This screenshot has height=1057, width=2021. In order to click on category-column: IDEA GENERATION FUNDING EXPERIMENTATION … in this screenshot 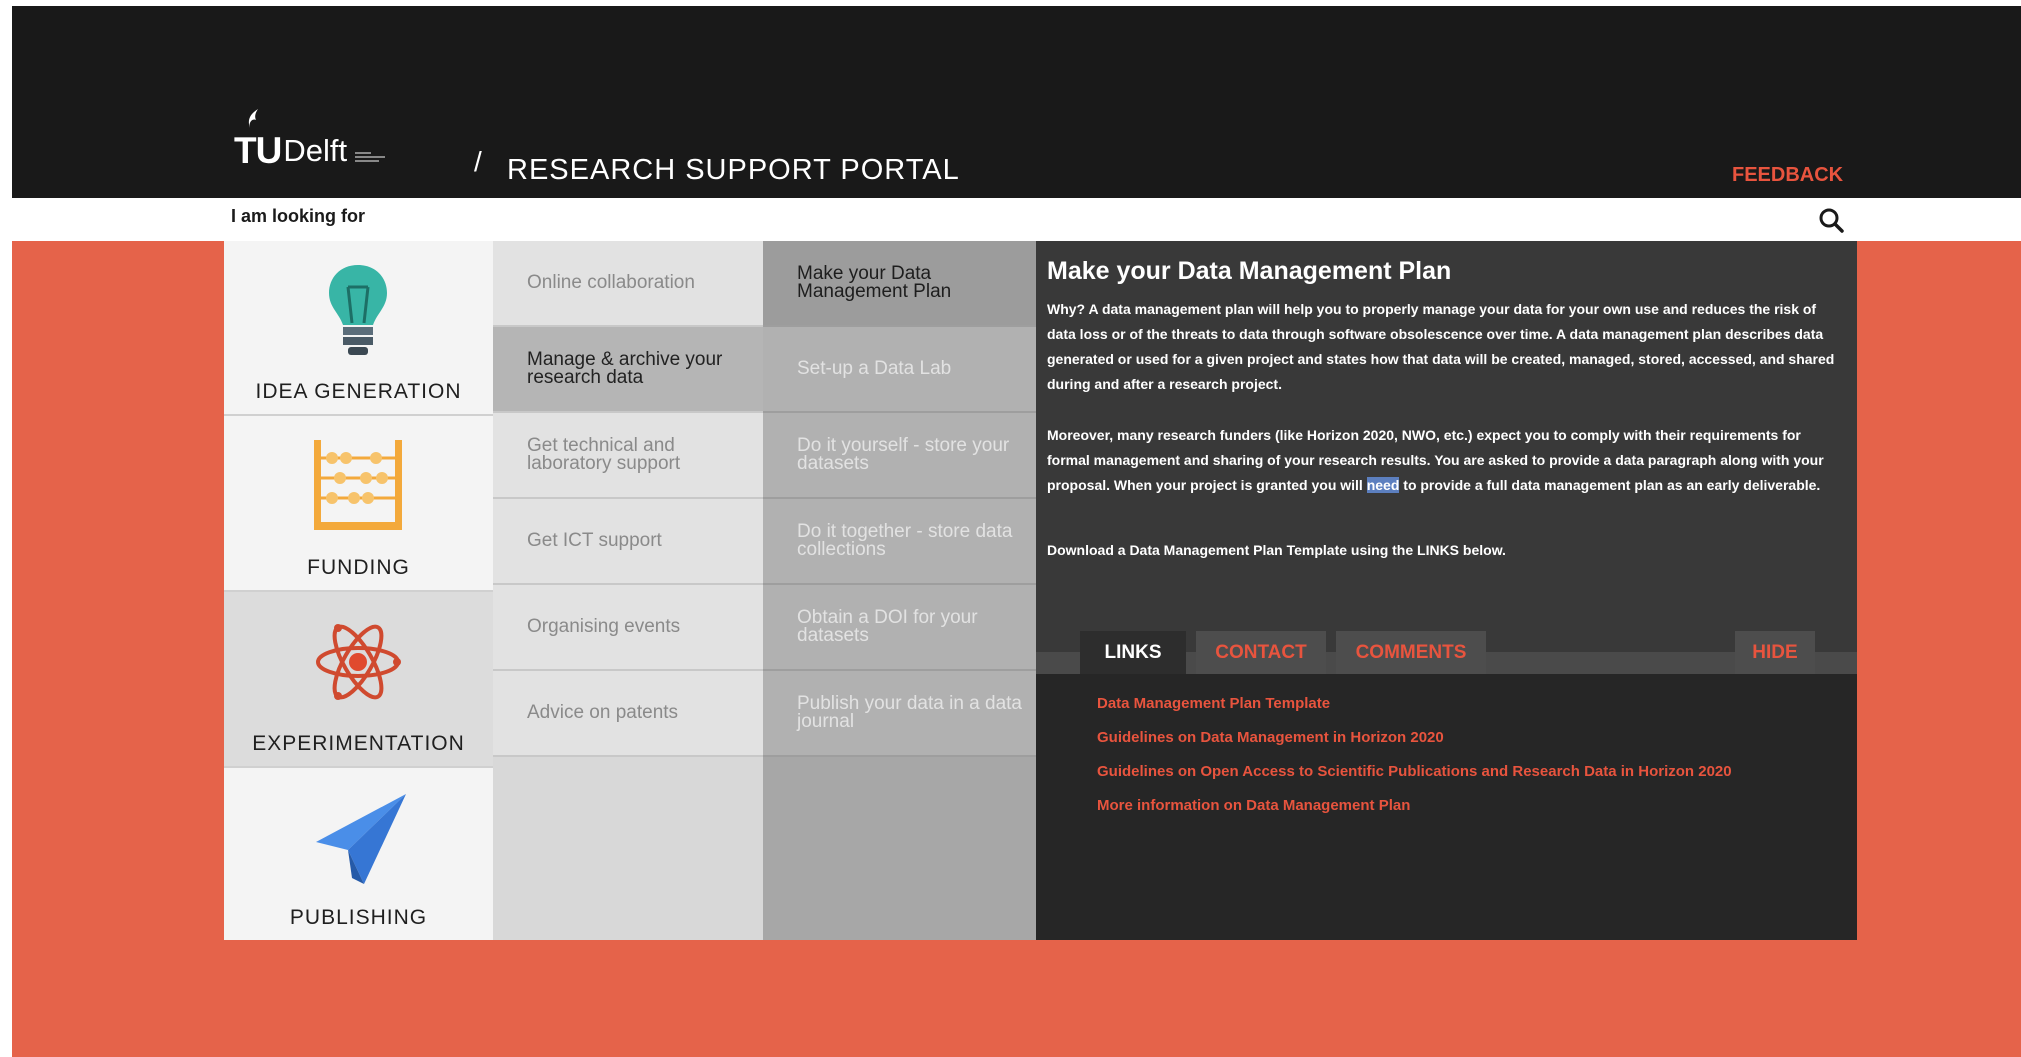, I will do `click(358, 590)`.